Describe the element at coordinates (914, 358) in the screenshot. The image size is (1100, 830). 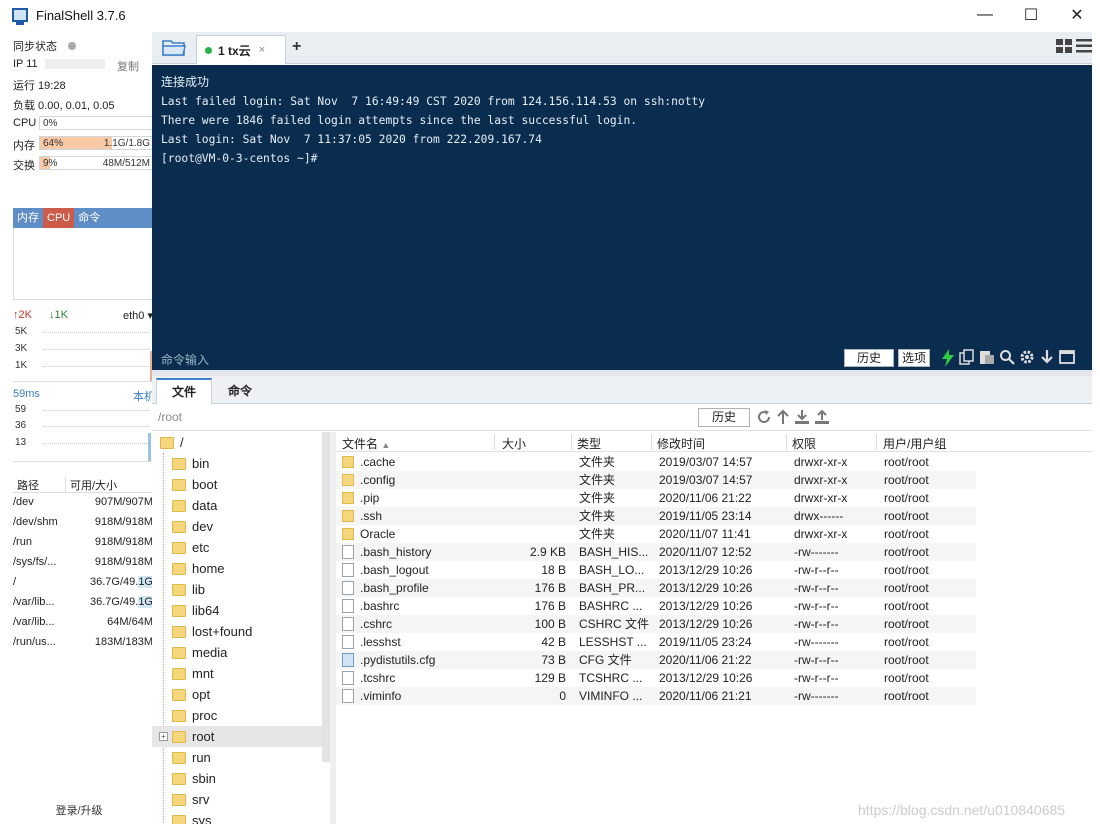
I see `options-button: 选项` at that location.